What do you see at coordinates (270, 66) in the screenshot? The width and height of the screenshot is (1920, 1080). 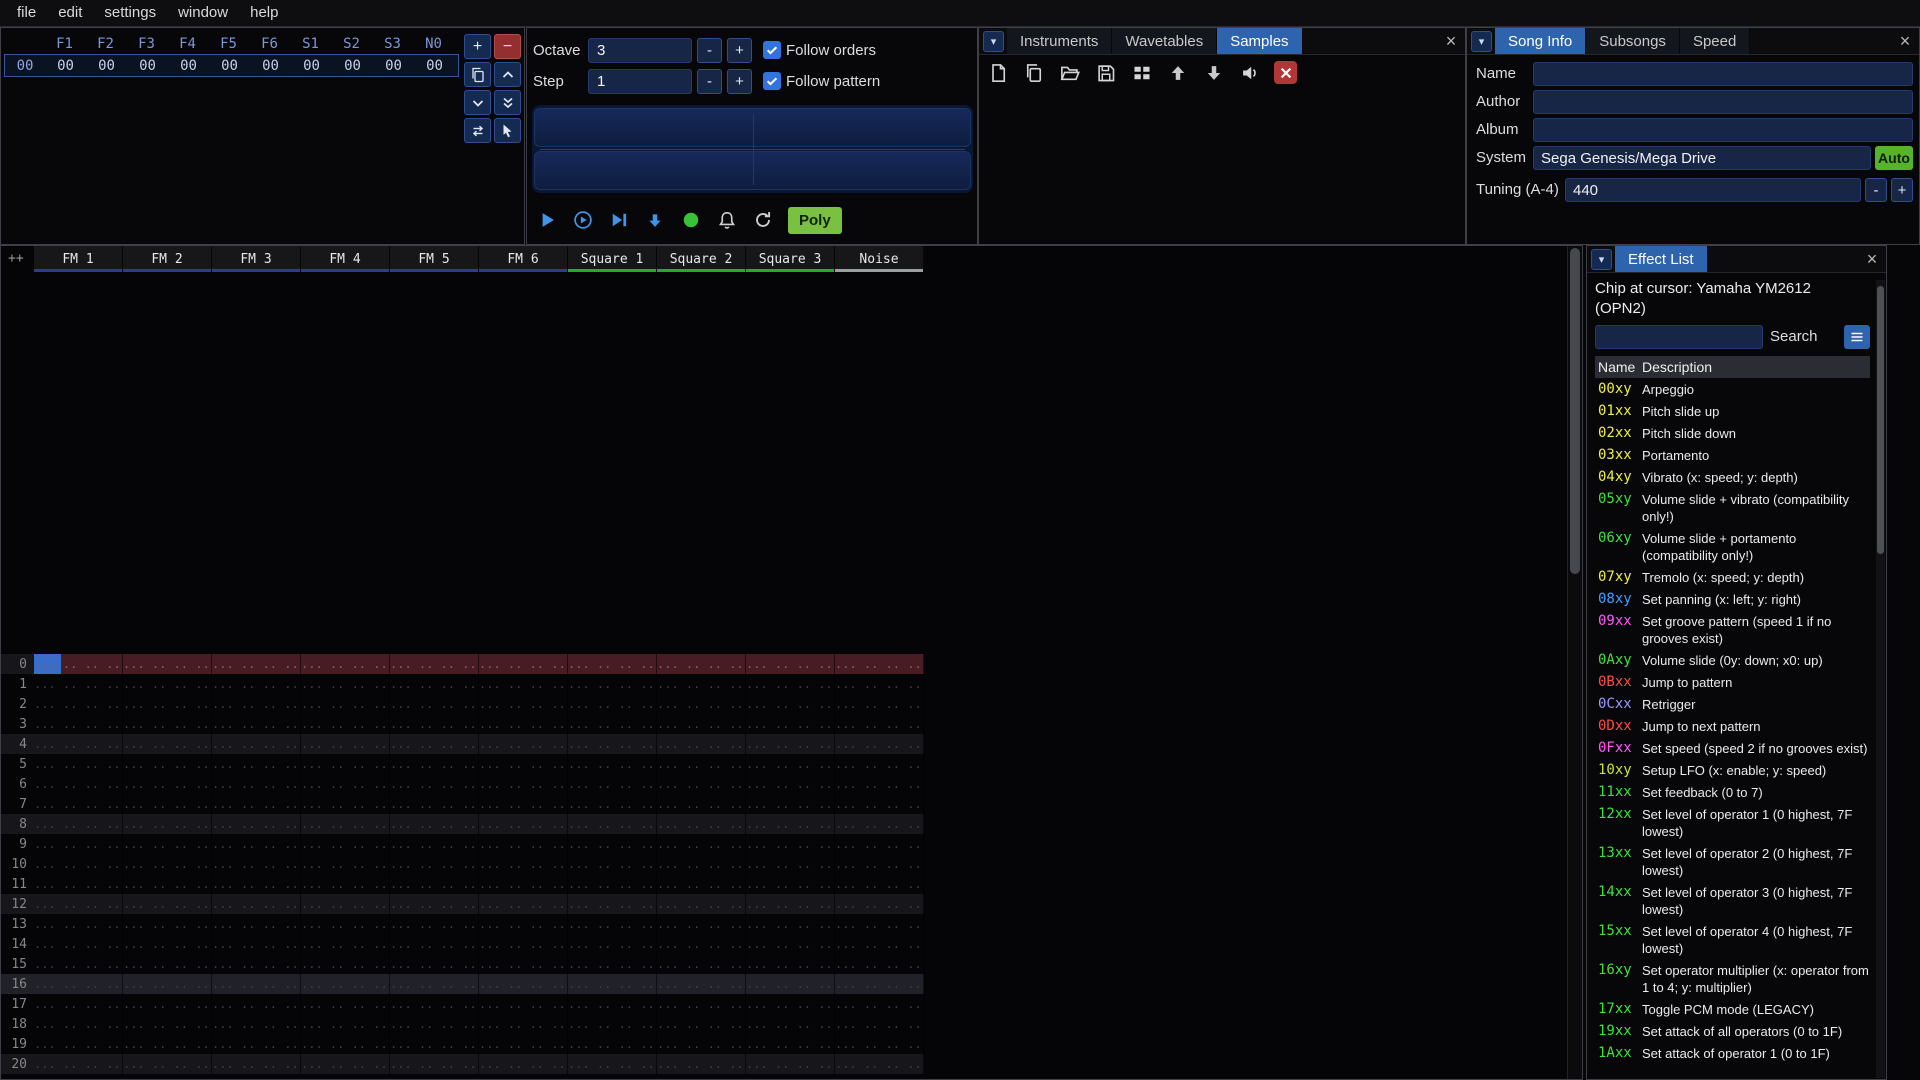 I see `order-cell-f6: 00` at bounding box center [270, 66].